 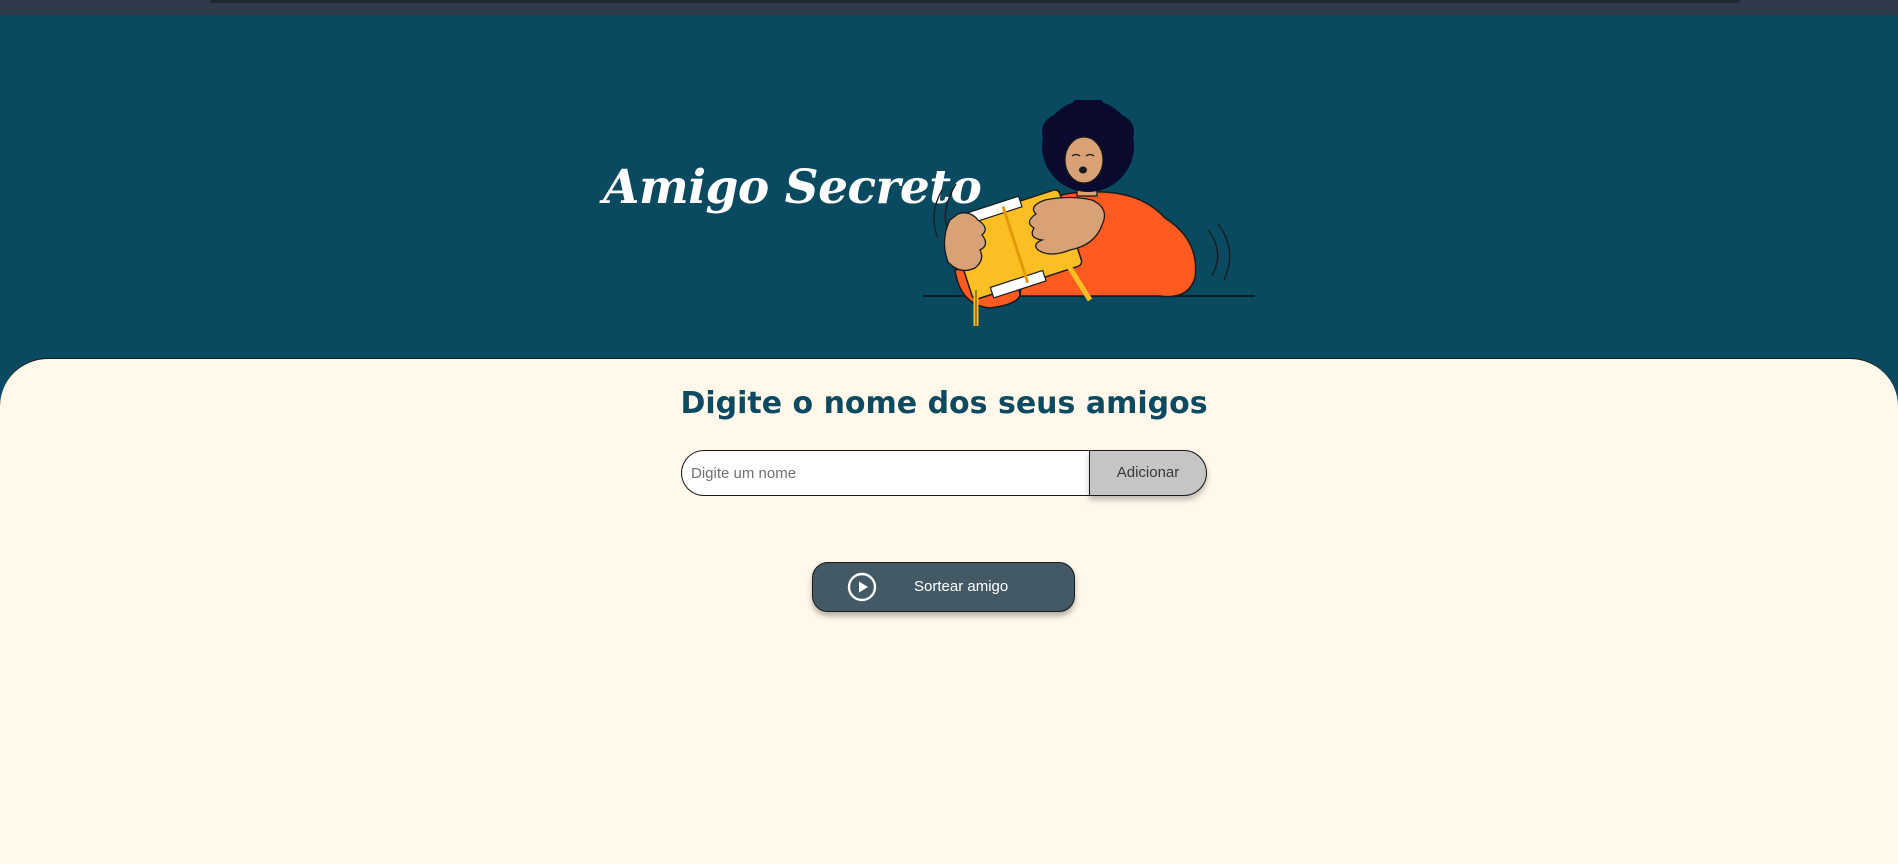 I want to click on play-circle-icon, so click(x=862, y=587).